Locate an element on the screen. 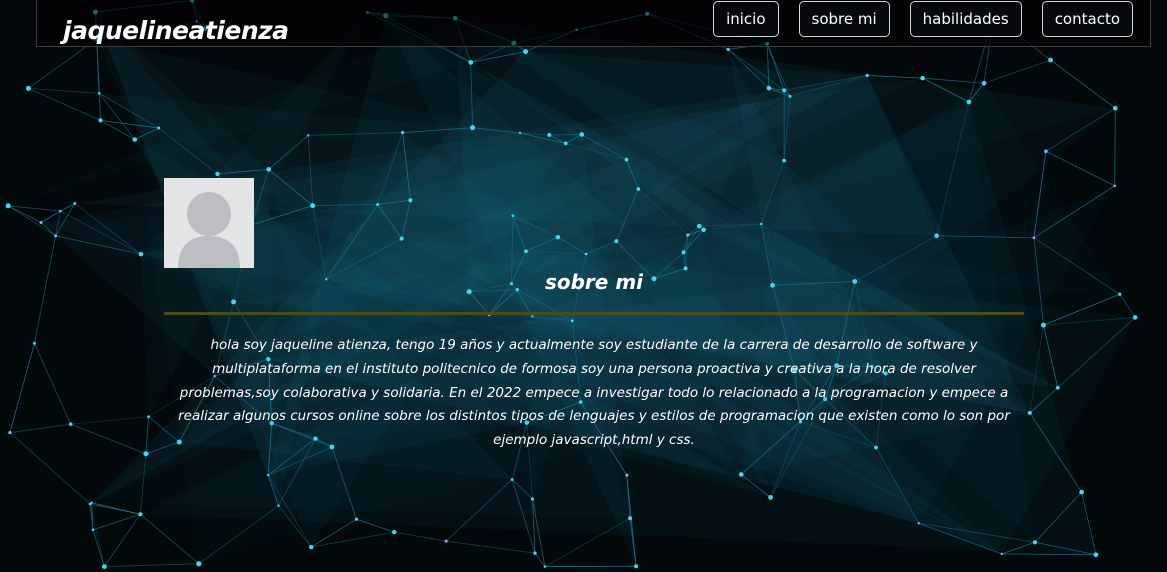 This screenshot has height=572, width=1167. main-nav: inicio sobre mi habilidades contacto is located at coordinates (923, 19).